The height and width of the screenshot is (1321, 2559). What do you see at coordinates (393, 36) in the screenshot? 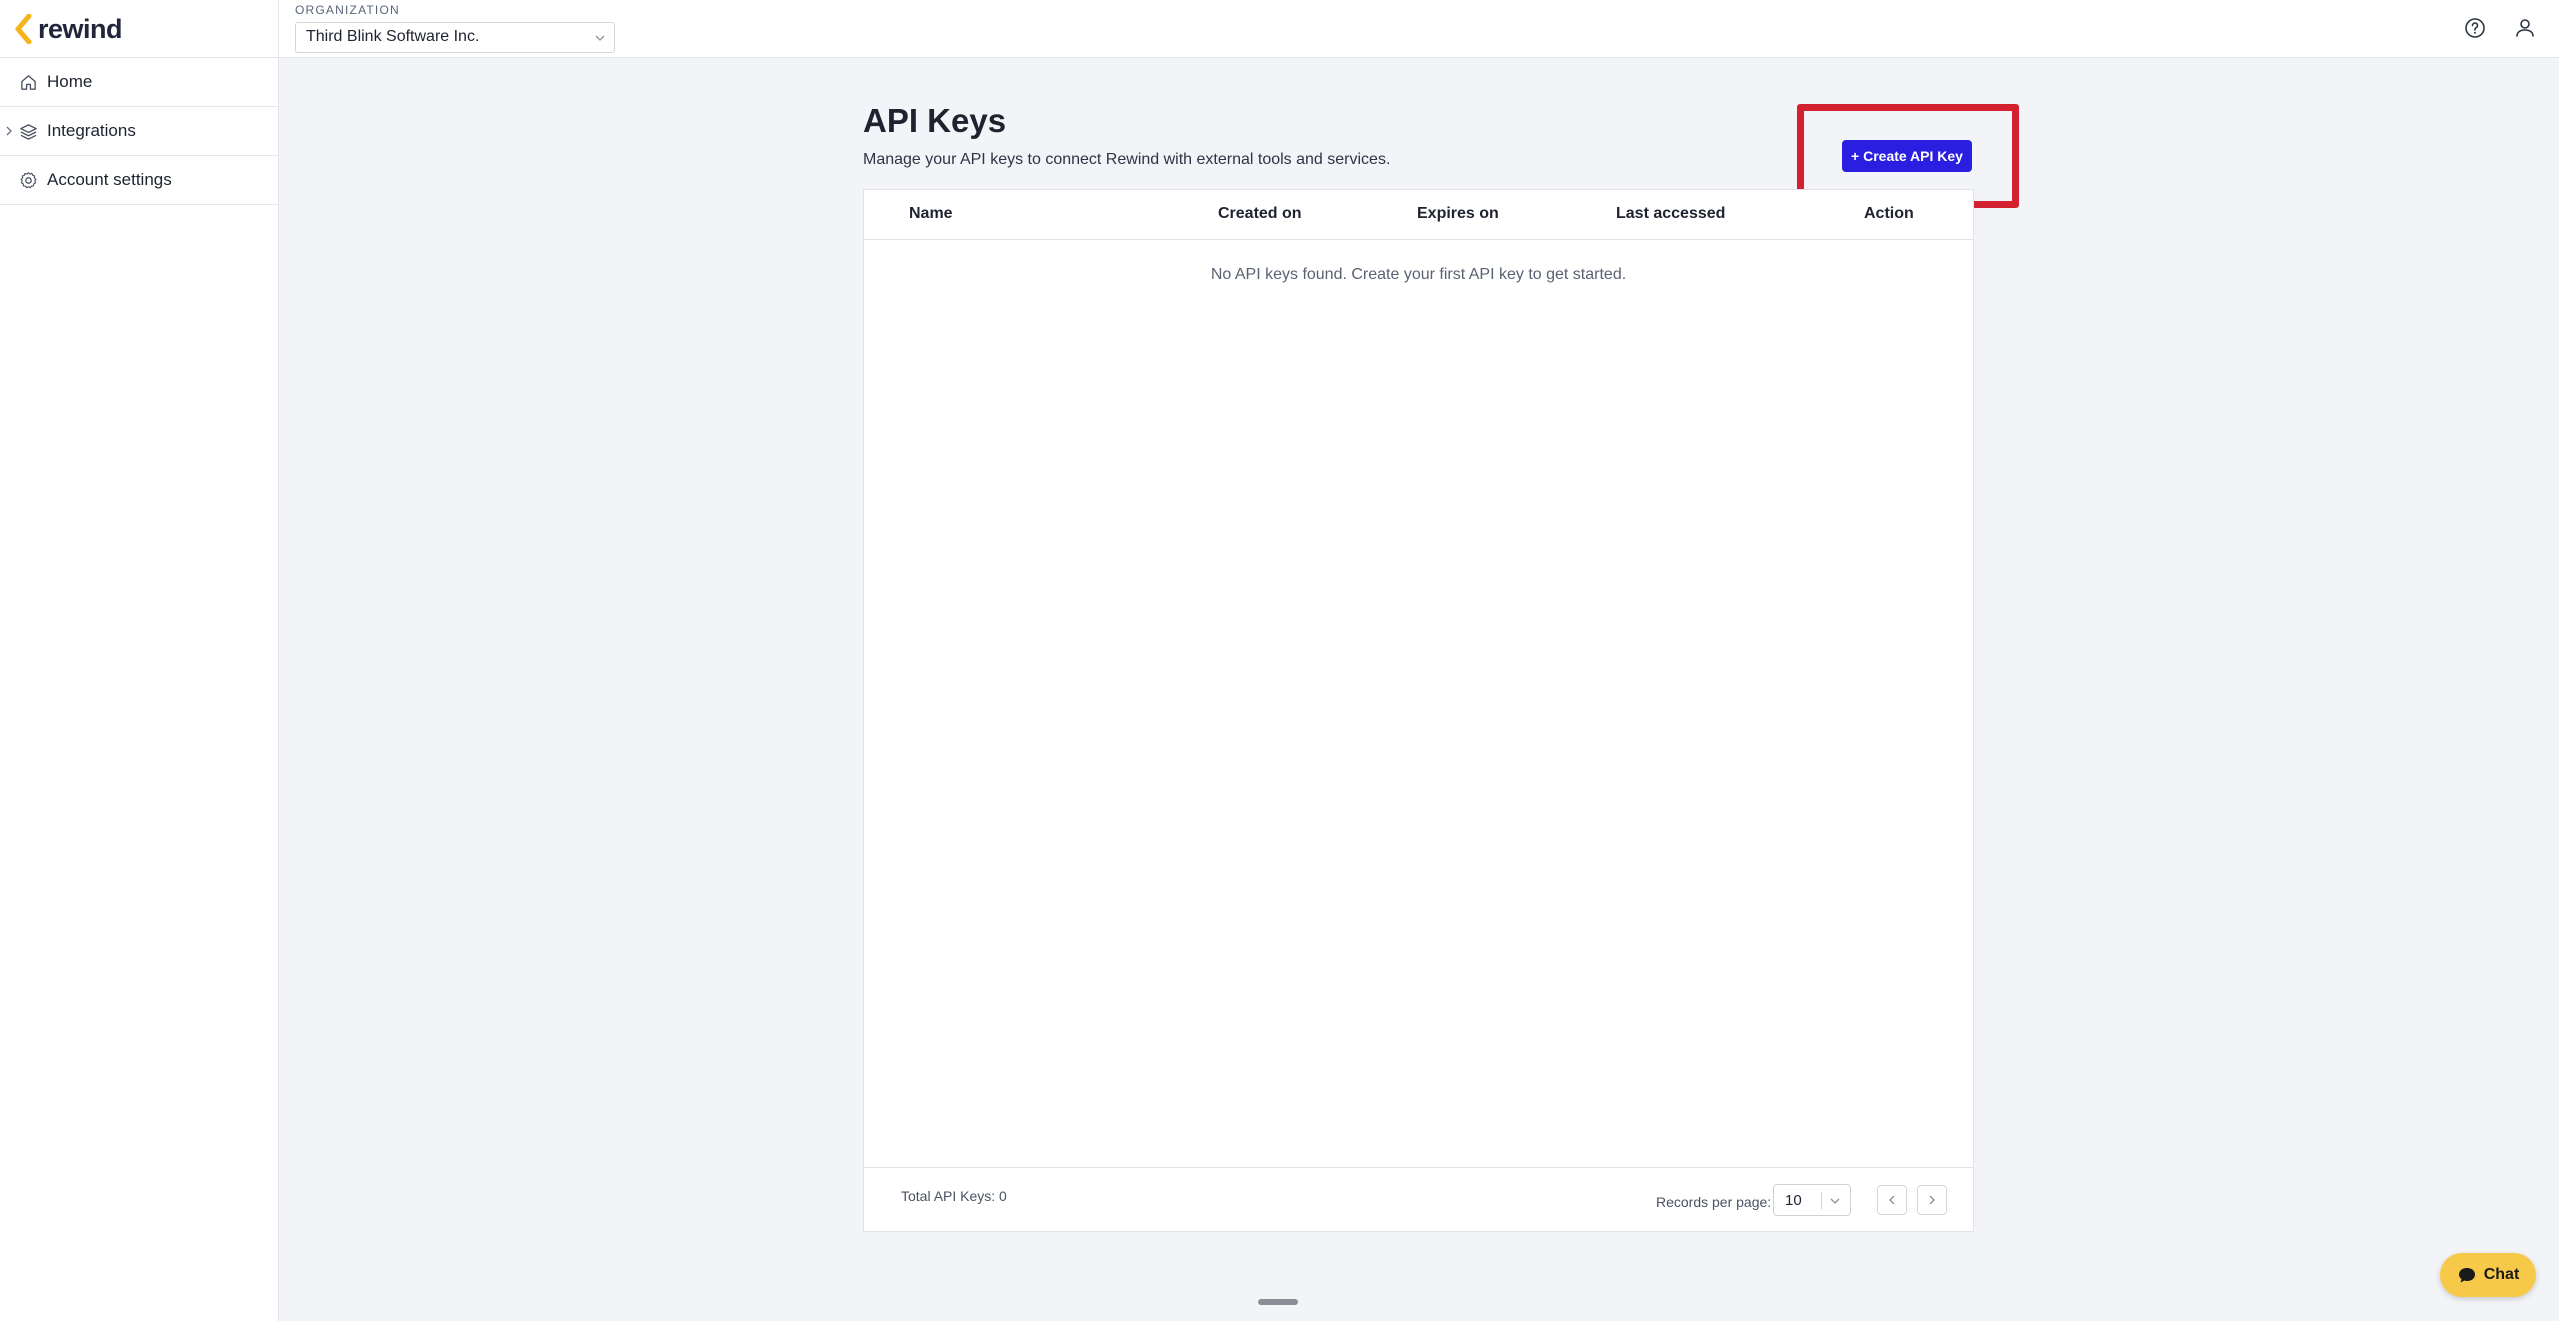
I see `organization-selected-value: Third Blink Software Inc.` at bounding box center [393, 36].